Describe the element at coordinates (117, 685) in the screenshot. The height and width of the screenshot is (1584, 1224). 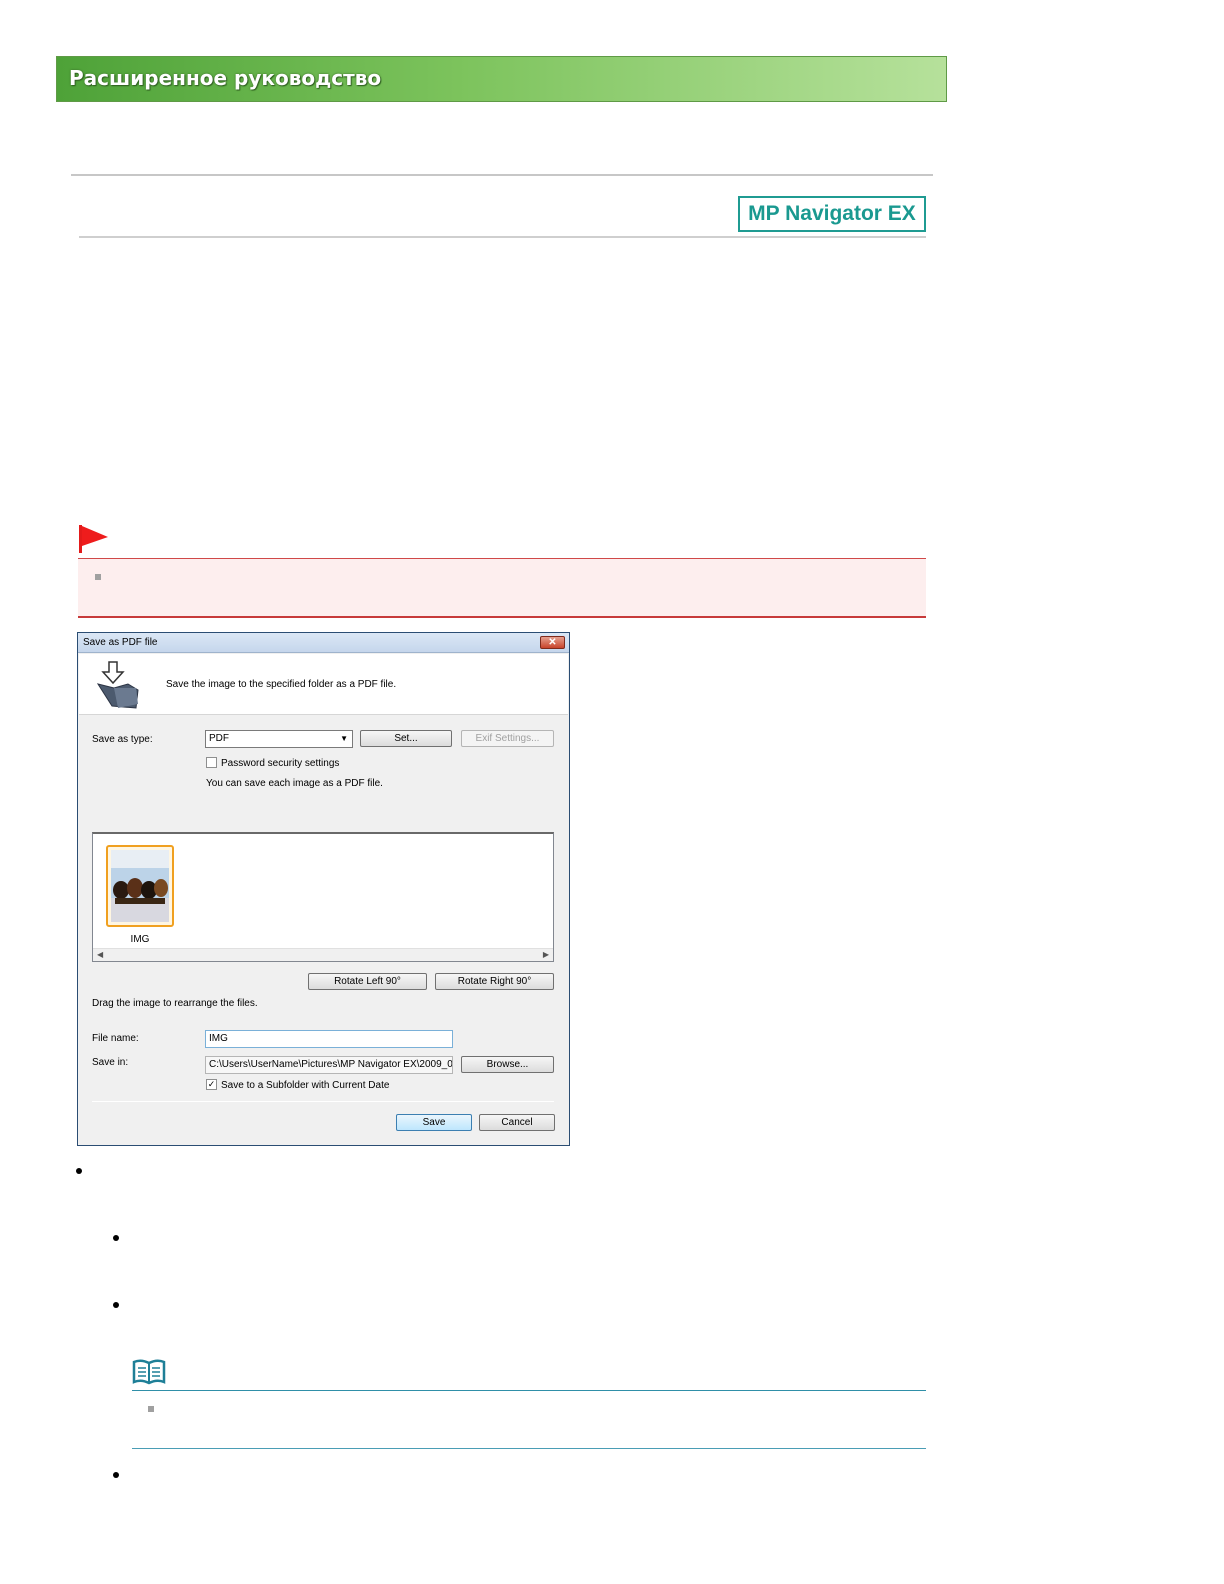
I see `save-folder-icon` at that location.